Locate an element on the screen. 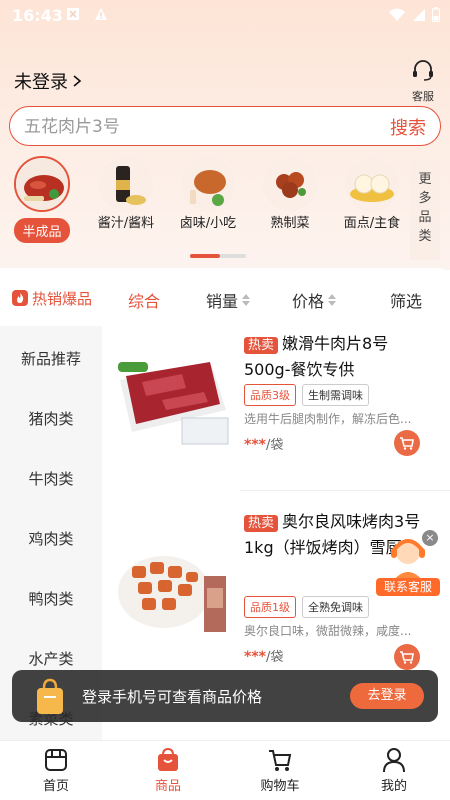  scroll-indicator-track is located at coordinates (233, 256).